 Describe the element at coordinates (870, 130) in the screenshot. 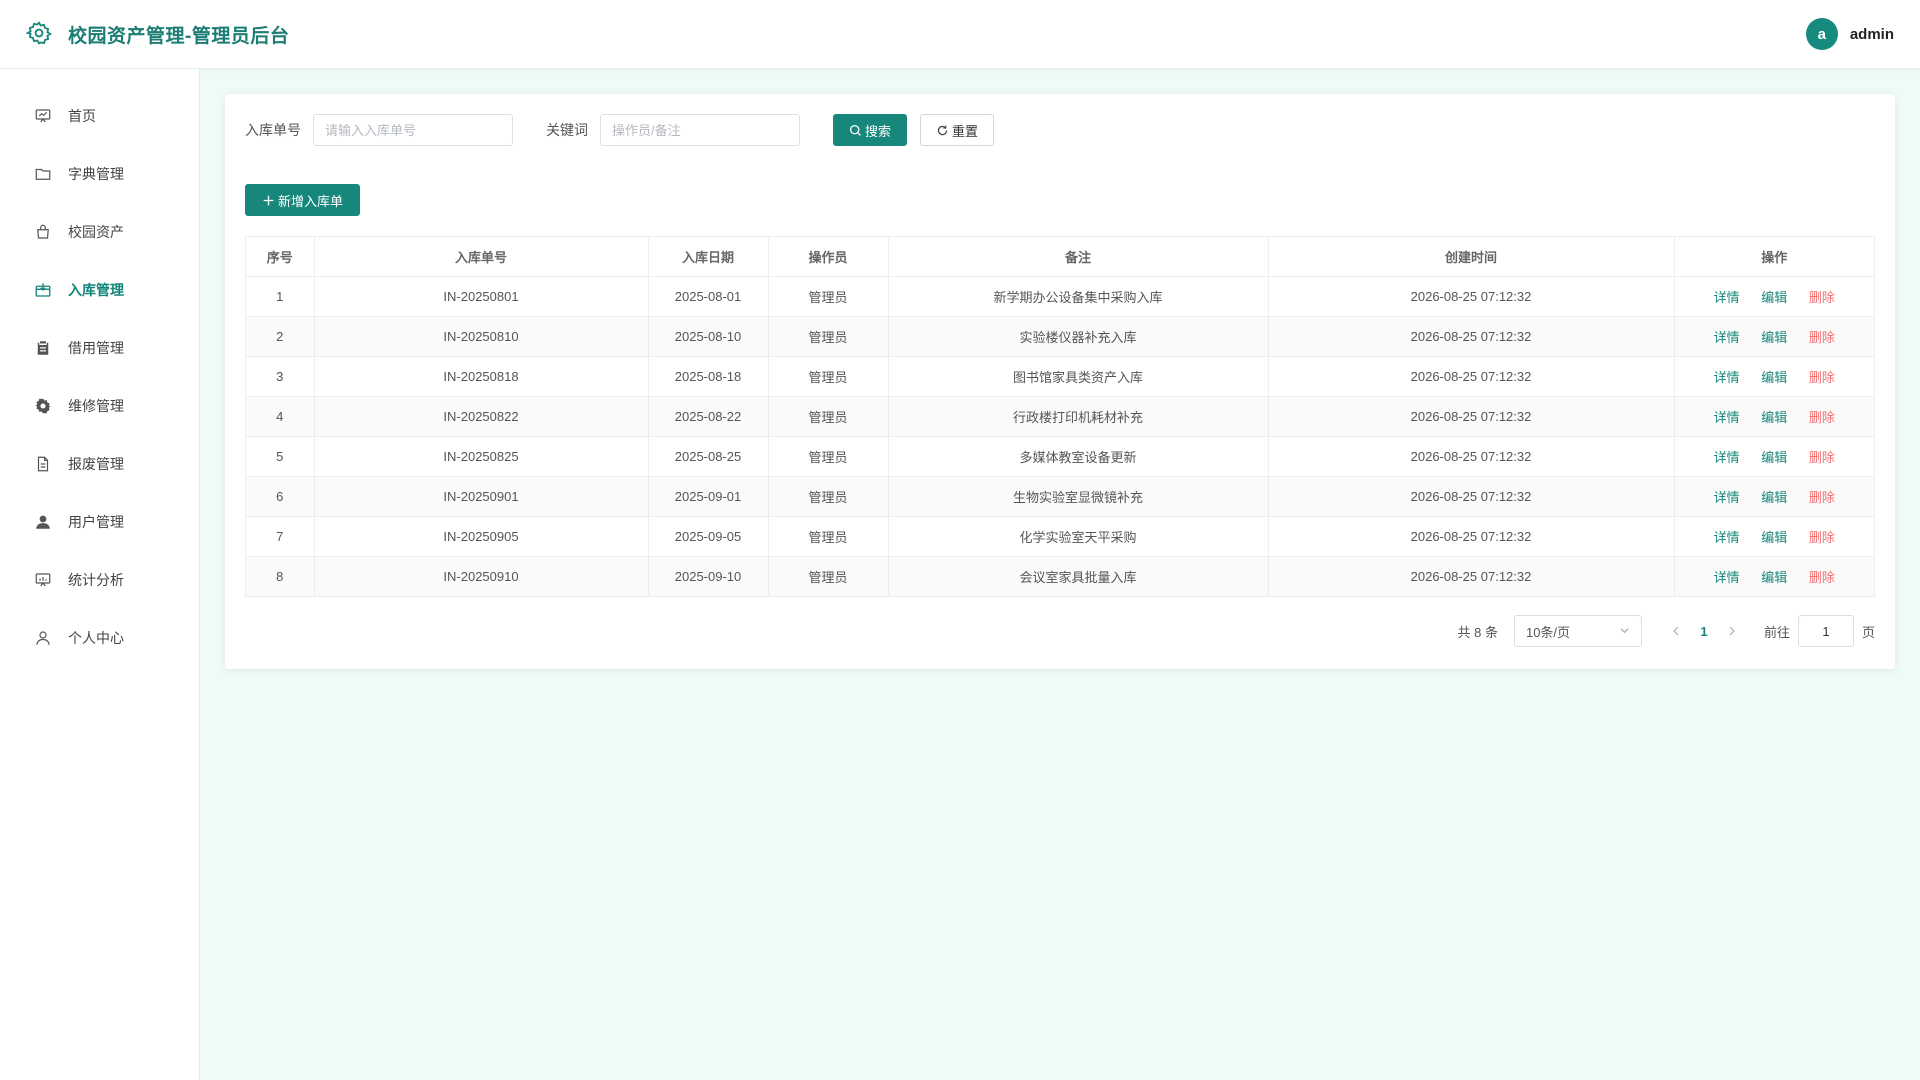

I see `search-button: 搜索` at that location.